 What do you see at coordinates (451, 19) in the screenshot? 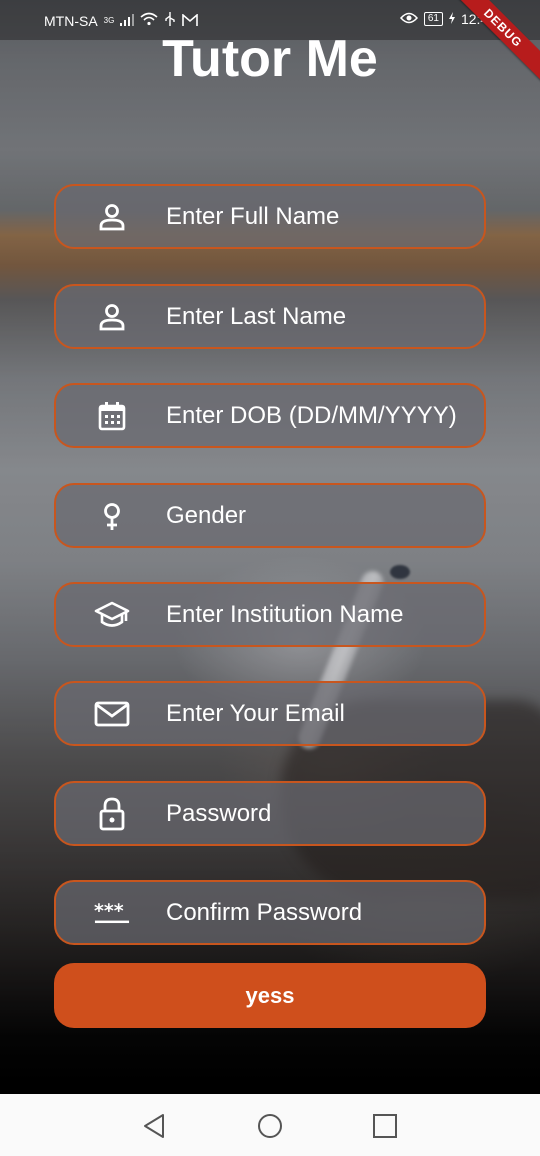
I see `charging-icon` at bounding box center [451, 19].